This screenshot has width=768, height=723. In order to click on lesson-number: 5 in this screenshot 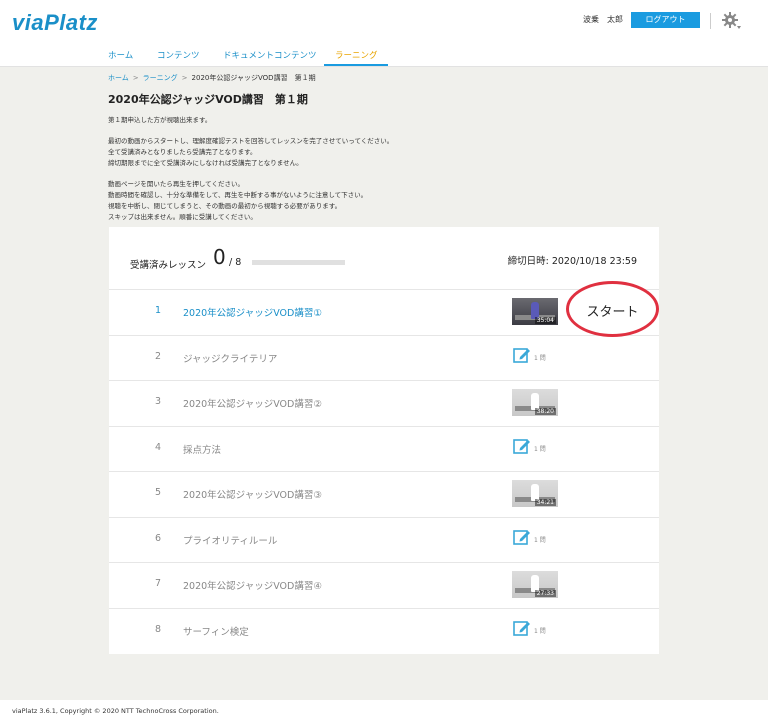, I will do `click(158, 492)`.